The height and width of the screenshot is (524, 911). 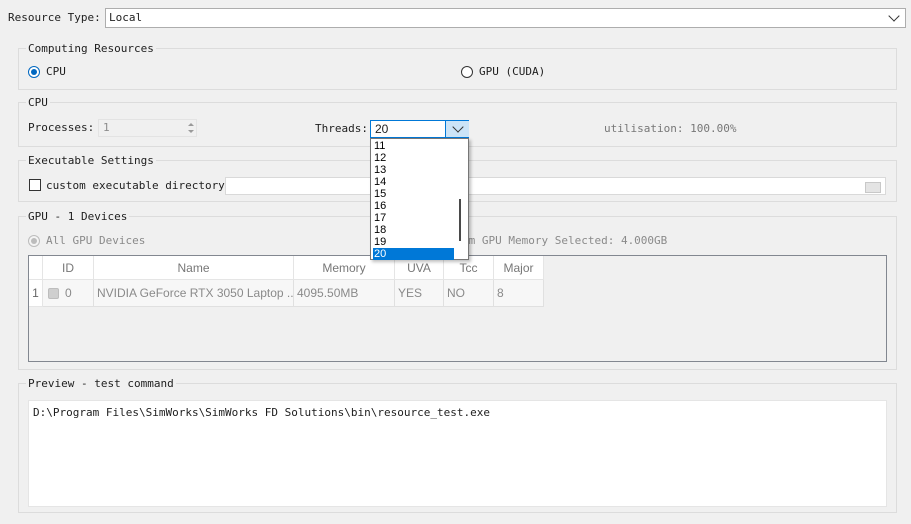 What do you see at coordinates (101, 384) in the screenshot?
I see `preview-title: Preview - test command` at bounding box center [101, 384].